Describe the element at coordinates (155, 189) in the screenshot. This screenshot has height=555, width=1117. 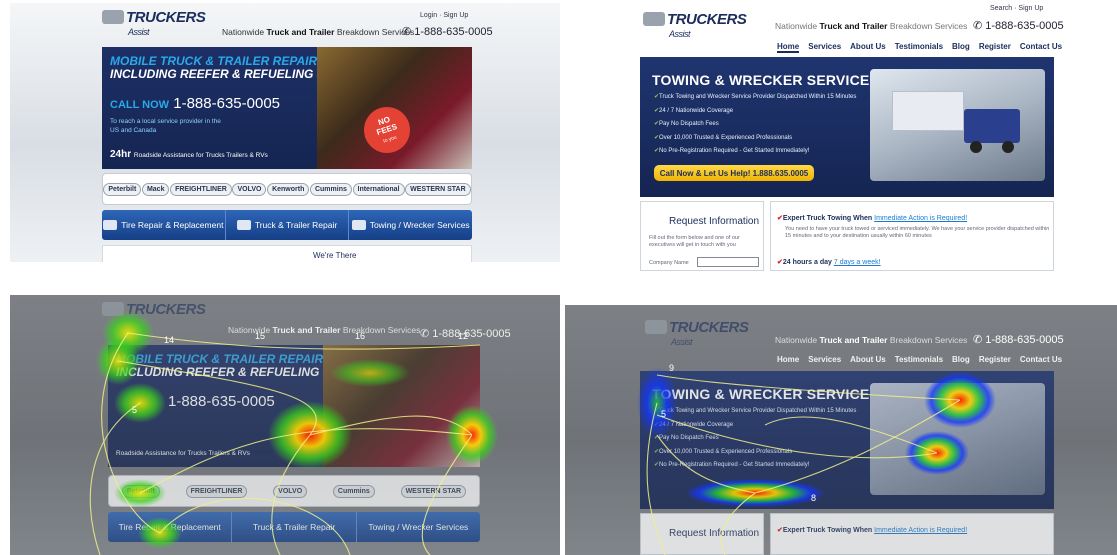
I see `brand-logo: Mack` at that location.